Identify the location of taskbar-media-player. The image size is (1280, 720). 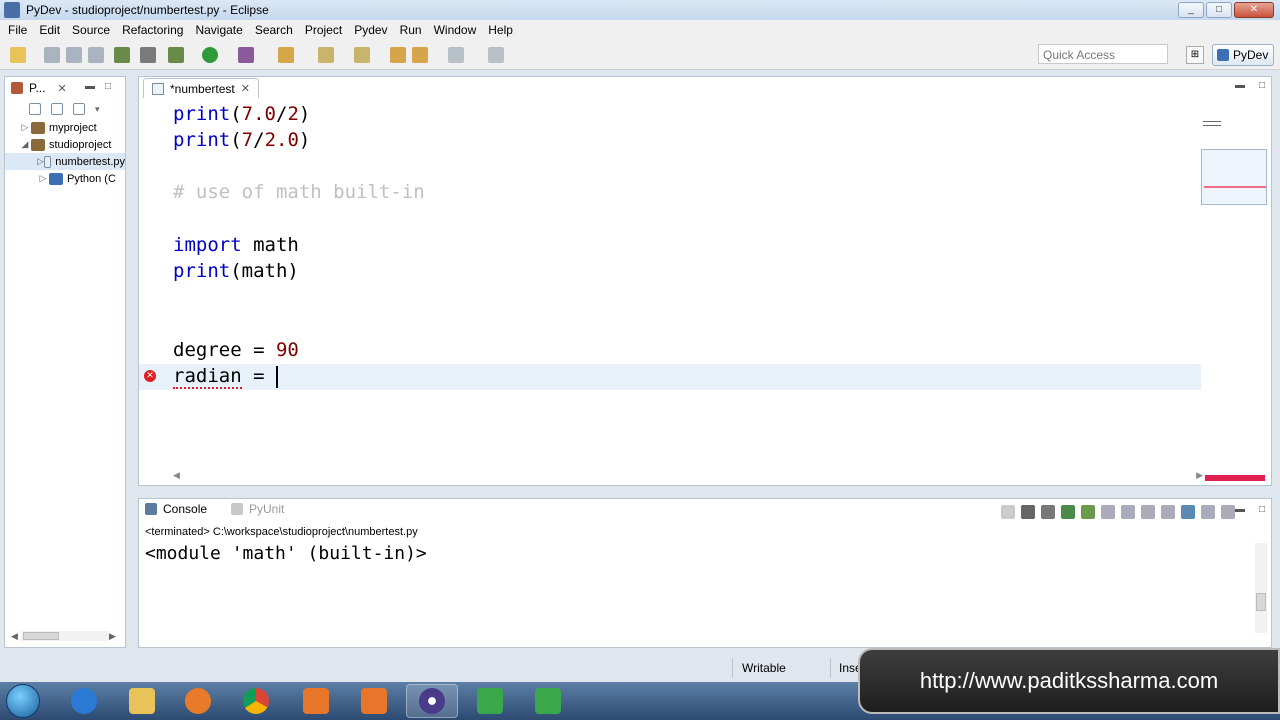
(198, 701).